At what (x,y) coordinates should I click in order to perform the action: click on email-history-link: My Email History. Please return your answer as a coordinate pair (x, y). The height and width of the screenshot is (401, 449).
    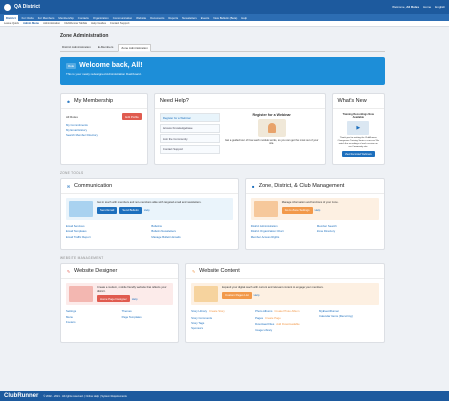
    Looking at the image, I should click on (104, 130).